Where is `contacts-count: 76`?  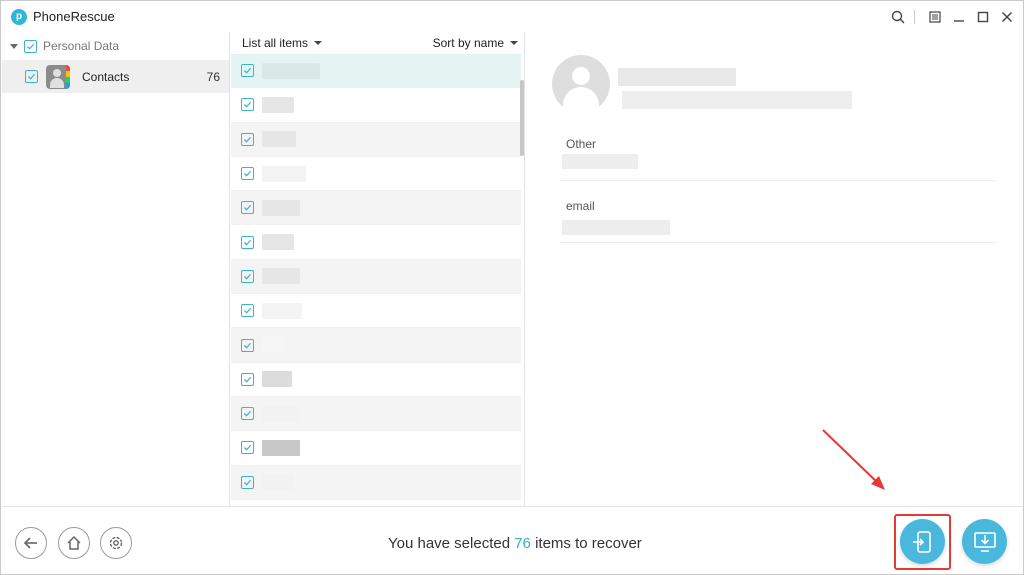 contacts-count: 76 is located at coordinates (213, 76).